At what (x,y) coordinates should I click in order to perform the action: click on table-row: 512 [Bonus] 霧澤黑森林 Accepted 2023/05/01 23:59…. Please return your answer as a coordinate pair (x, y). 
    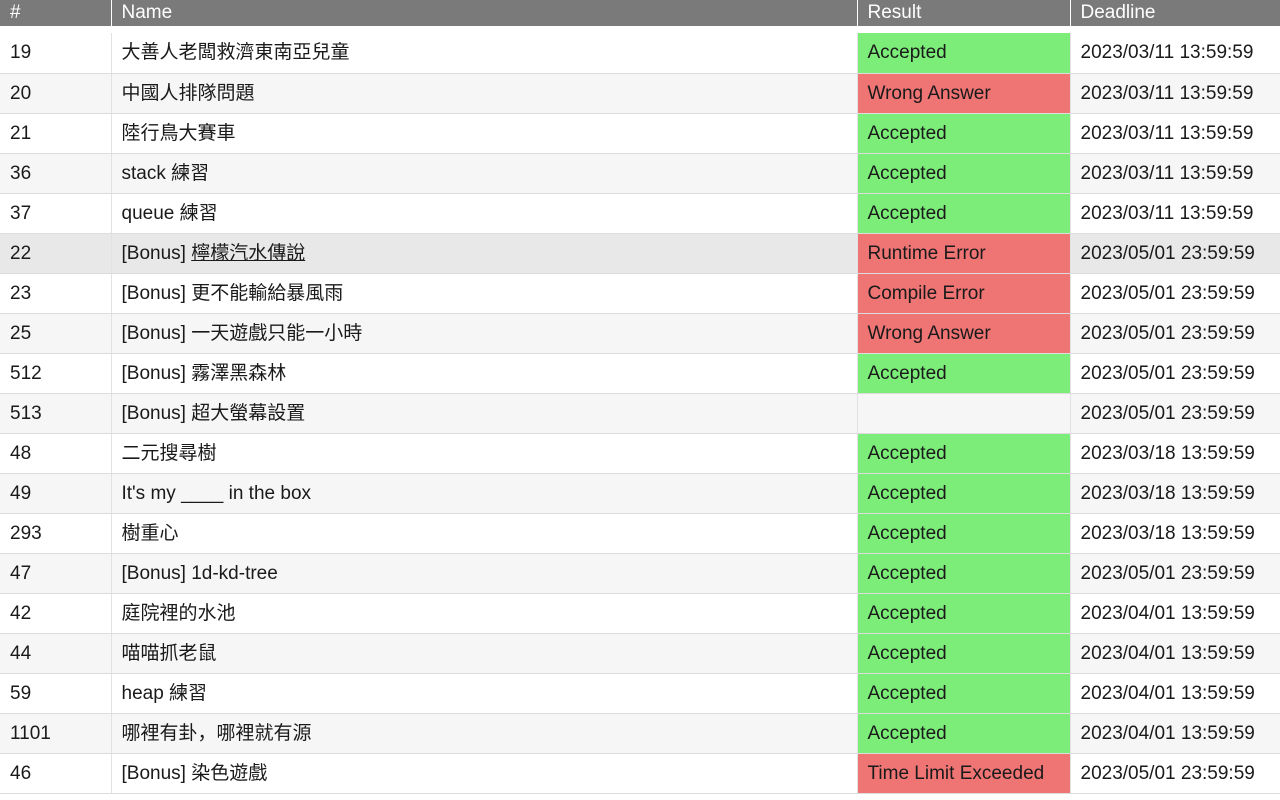
    Looking at the image, I should click on (640, 373).